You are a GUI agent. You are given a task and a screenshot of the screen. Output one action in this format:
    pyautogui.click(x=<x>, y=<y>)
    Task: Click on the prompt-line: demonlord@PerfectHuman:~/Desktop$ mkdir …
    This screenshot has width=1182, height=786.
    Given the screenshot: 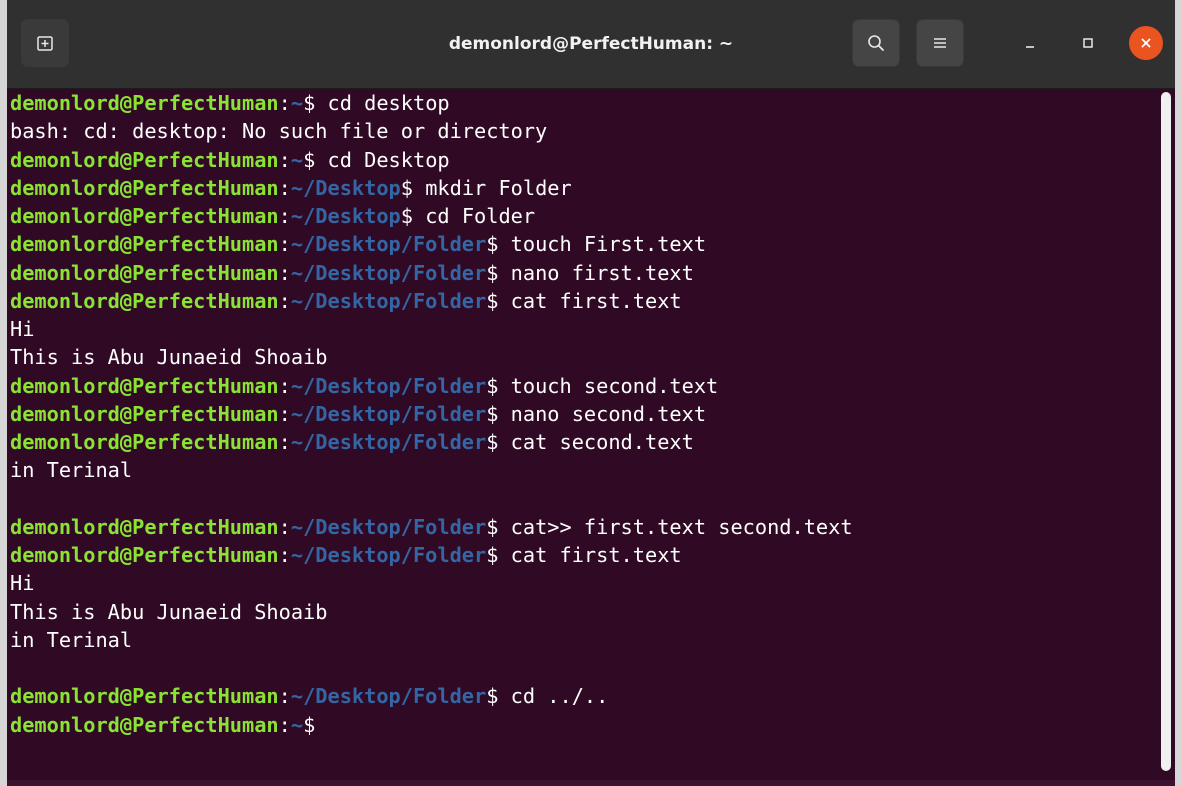 What is the action you would take?
    pyautogui.click(x=592, y=188)
    